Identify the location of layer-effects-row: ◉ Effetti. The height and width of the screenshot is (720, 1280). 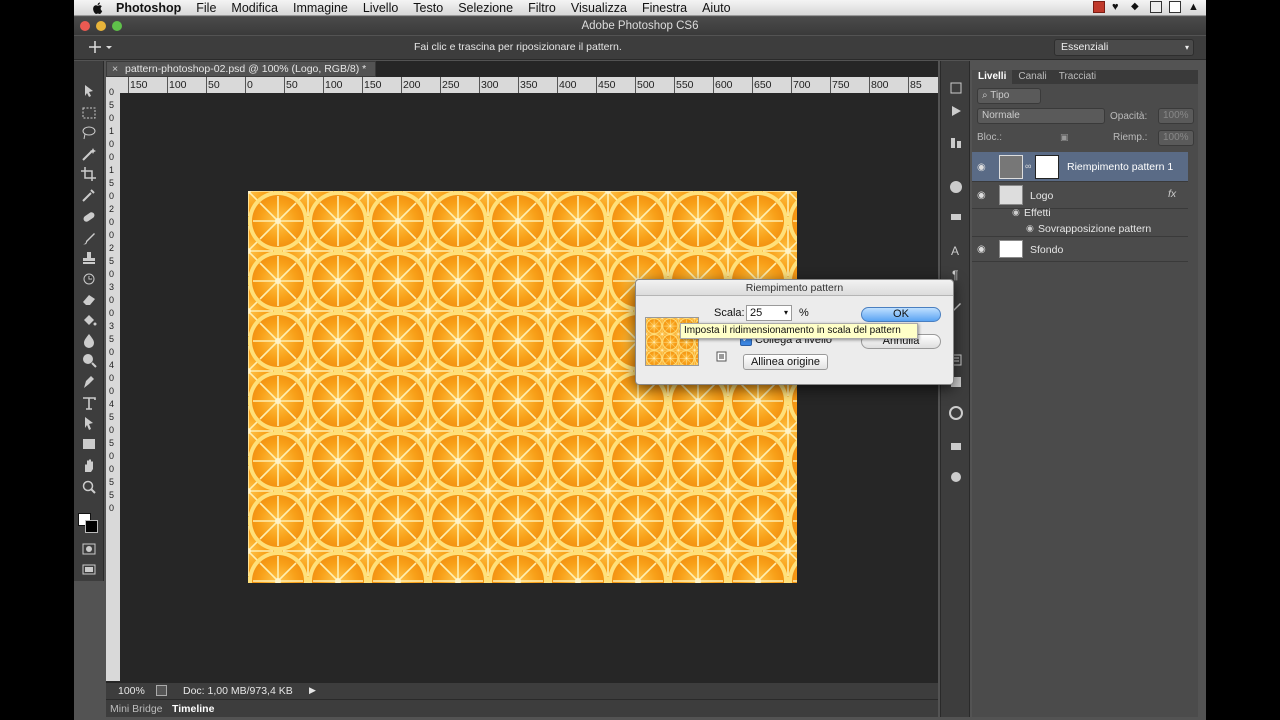
(1080, 213).